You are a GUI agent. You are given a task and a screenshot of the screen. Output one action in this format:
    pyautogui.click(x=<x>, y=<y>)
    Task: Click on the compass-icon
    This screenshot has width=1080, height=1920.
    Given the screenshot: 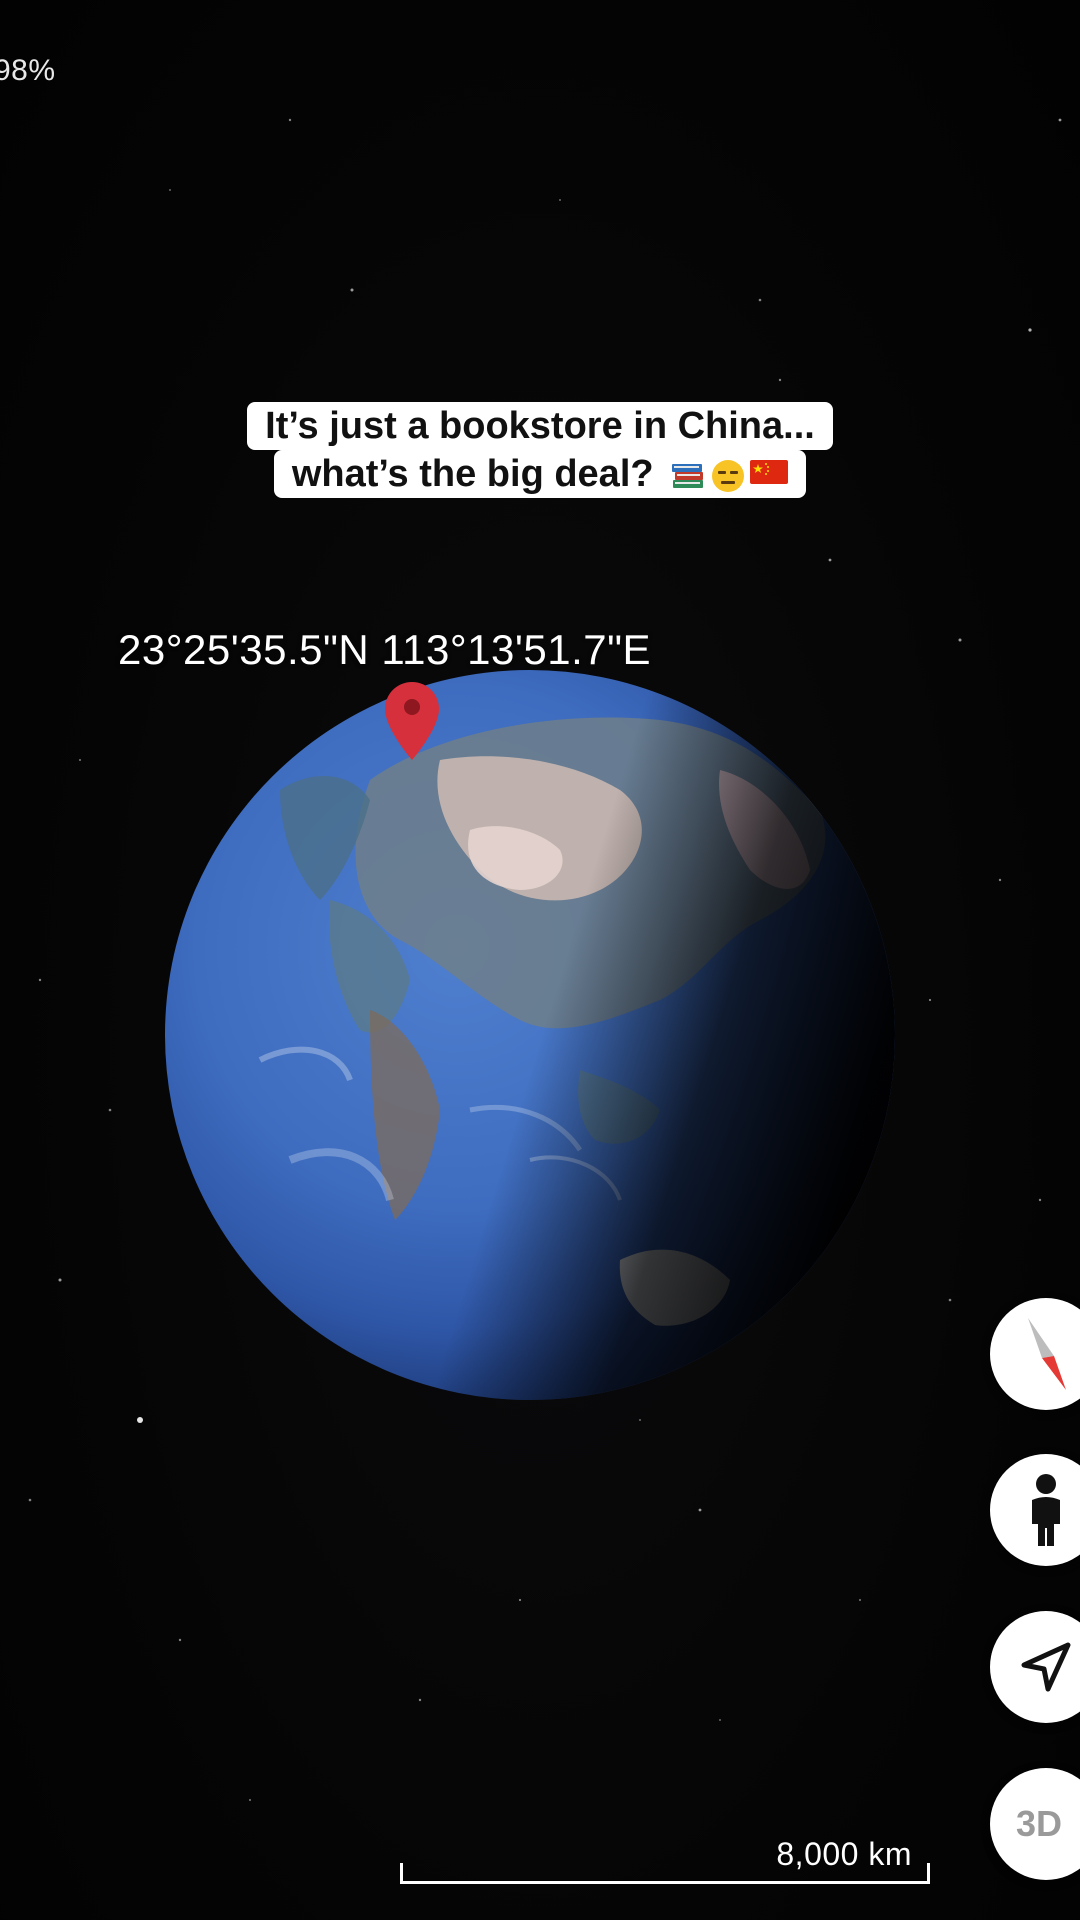 What is the action you would take?
    pyautogui.click(x=1047, y=1354)
    